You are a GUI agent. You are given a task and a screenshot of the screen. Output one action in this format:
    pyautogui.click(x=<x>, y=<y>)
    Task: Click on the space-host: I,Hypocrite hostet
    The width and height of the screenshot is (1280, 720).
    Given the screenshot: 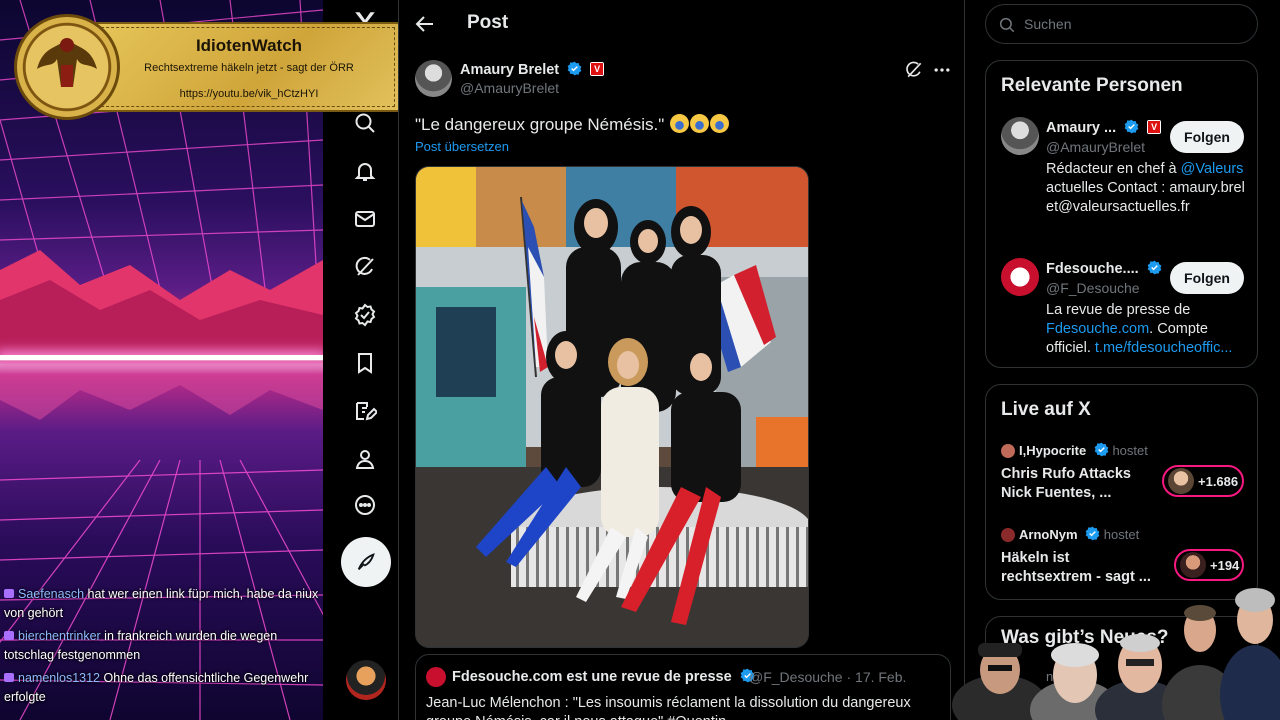 What is the action you would take?
    pyautogui.click(x=1074, y=450)
    